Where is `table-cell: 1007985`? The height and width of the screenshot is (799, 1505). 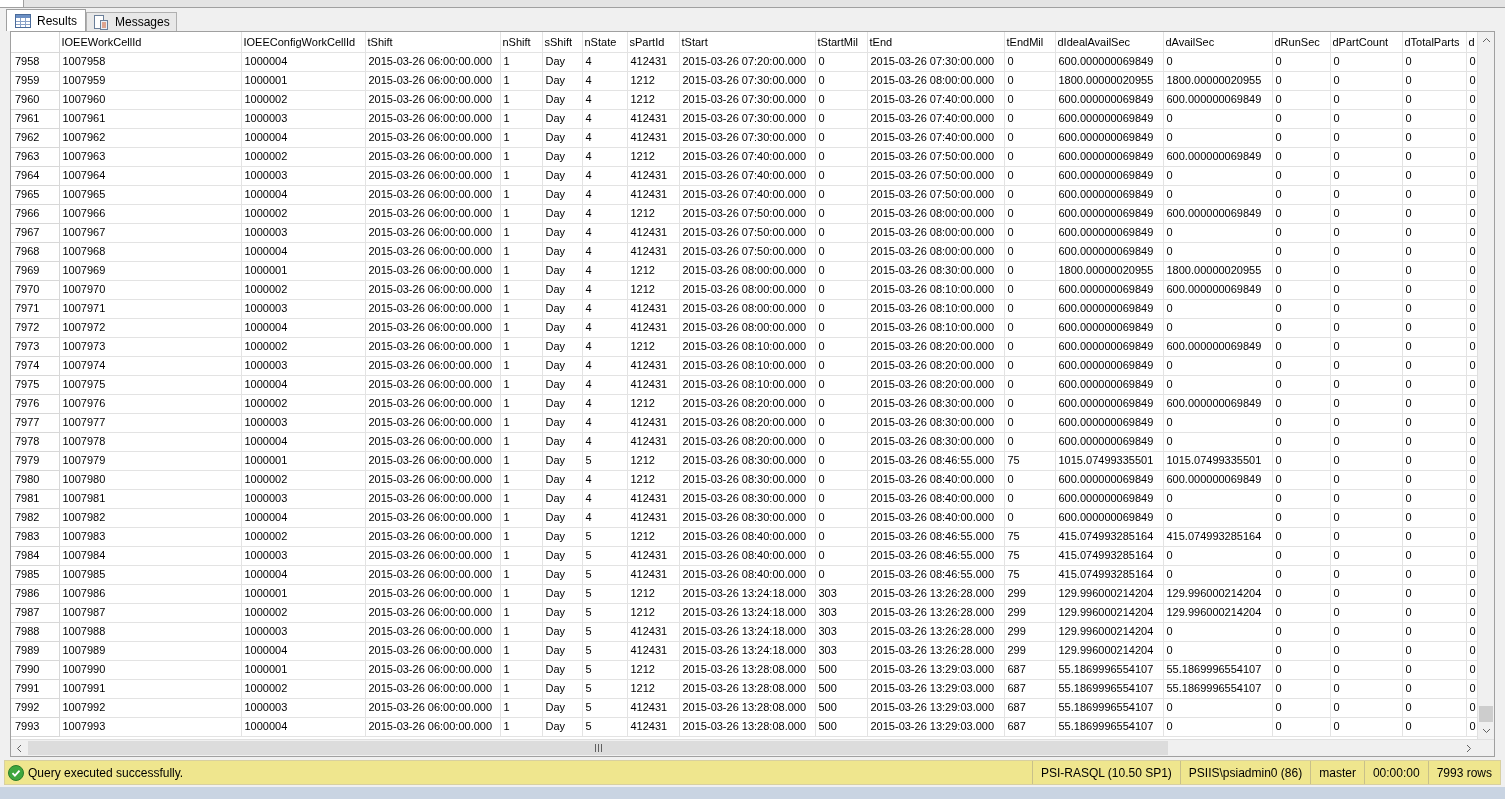 table-cell: 1007985 is located at coordinates (150, 574).